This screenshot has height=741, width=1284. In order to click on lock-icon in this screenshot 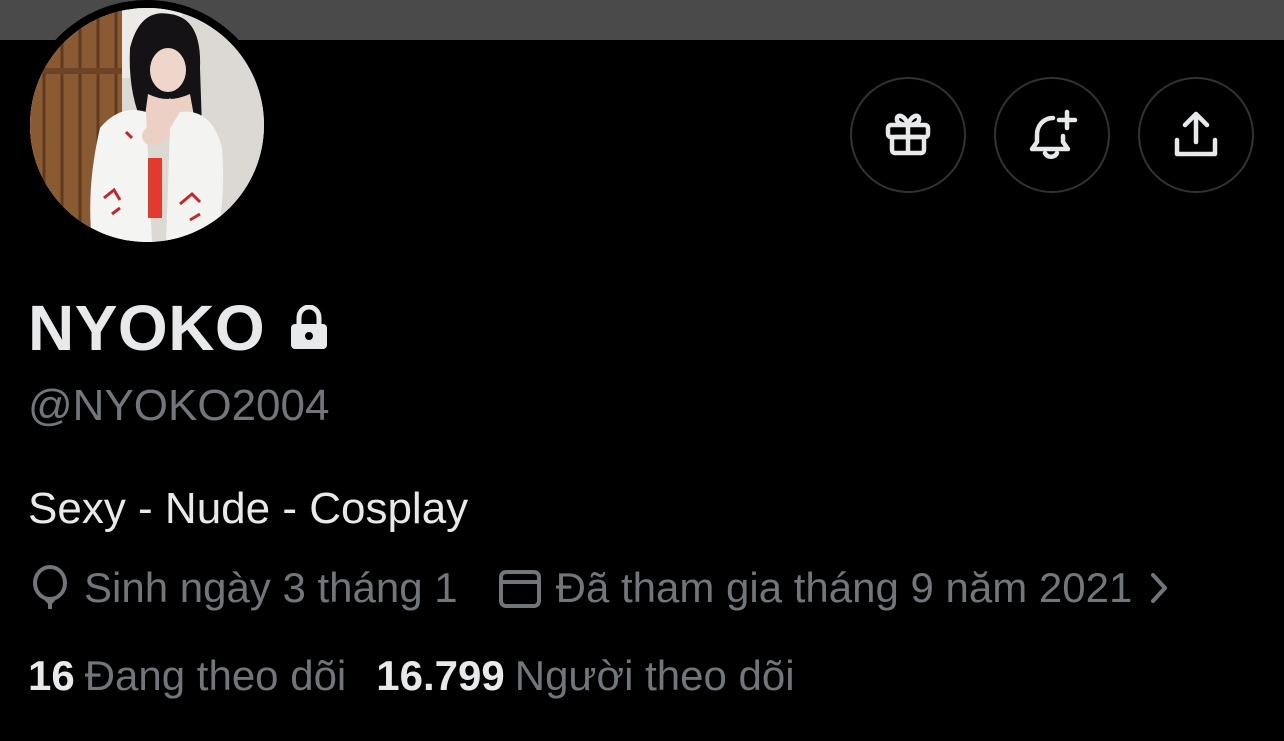, I will do `click(309, 328)`.